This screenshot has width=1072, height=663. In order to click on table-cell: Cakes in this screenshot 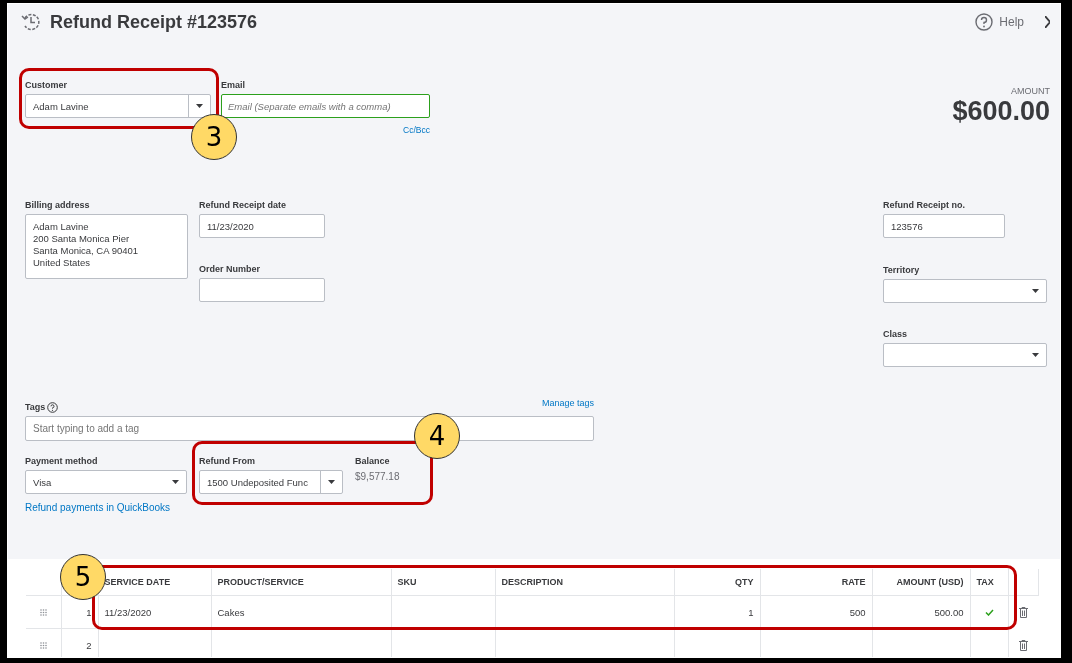, I will do `click(231, 612)`.